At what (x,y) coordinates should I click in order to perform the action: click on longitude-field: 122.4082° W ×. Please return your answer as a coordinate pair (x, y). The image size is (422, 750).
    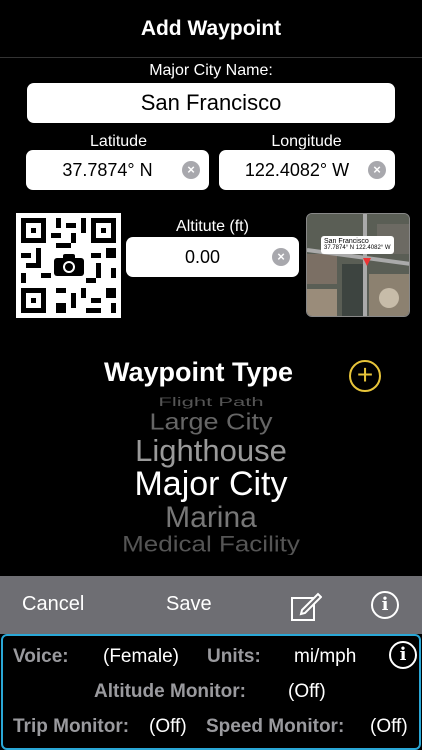
    Looking at the image, I should click on (307, 170).